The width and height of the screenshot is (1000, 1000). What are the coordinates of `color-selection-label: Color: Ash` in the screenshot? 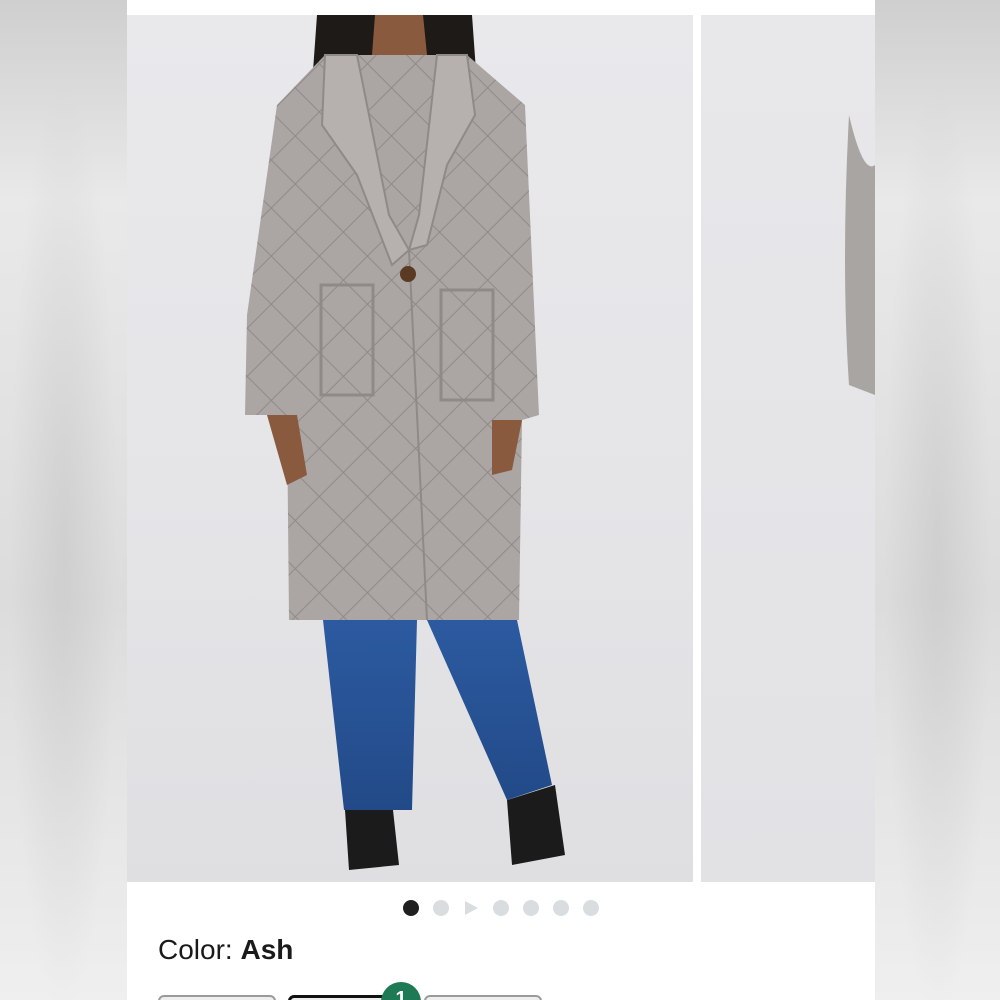 It's located at (225, 950).